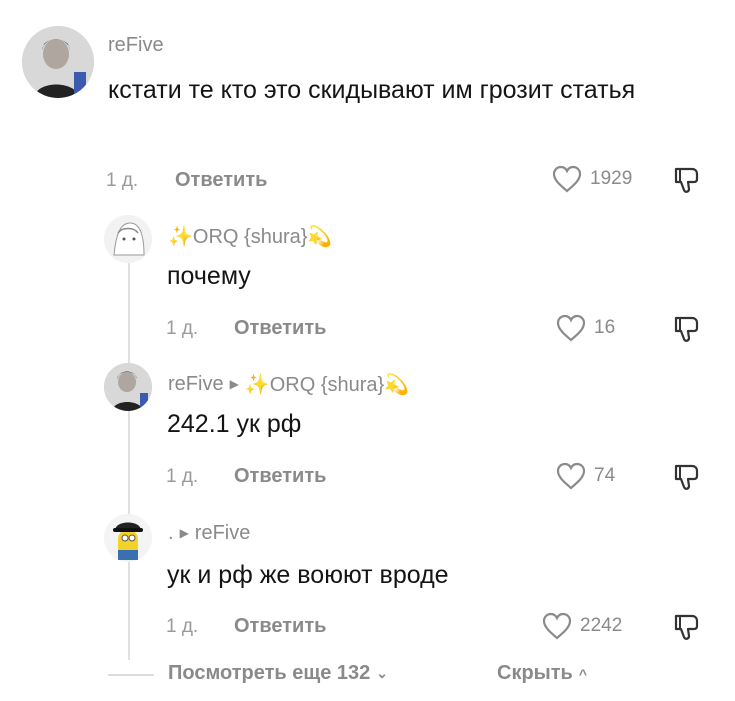 The width and height of the screenshot is (735, 701). I want to click on reply-to-username: reFive, so click(223, 533).